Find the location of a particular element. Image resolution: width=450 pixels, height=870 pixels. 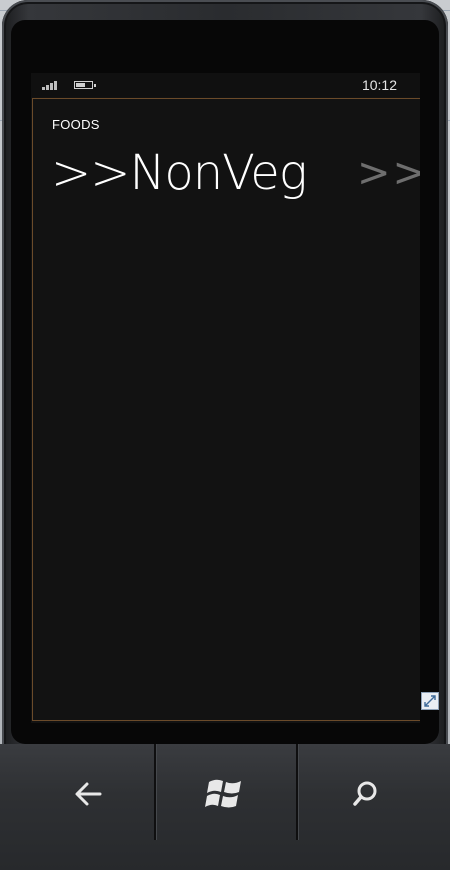

search-icon is located at coordinates (365, 793).